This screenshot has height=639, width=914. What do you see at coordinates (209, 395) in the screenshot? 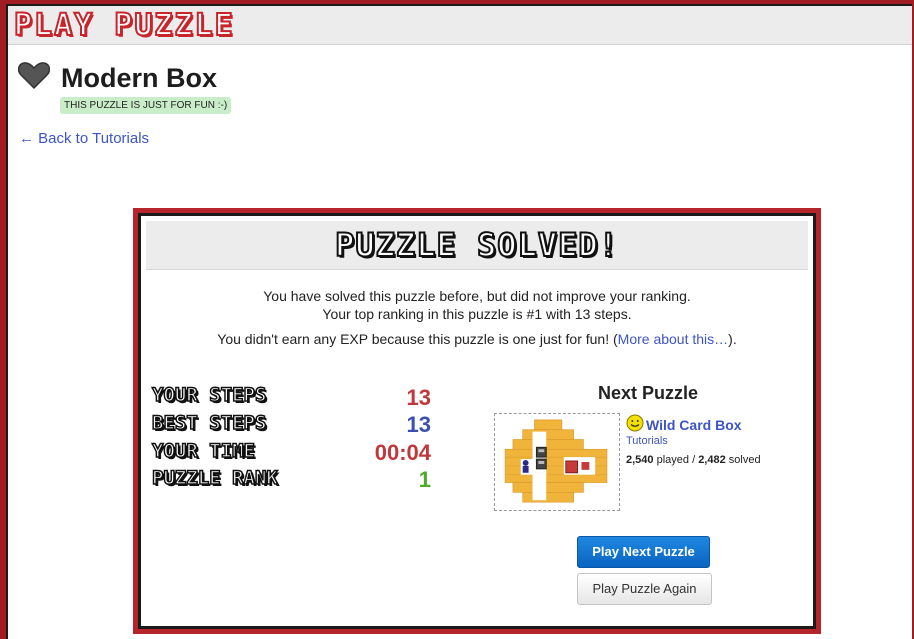
I see `stat-label-your-steps: YOUR STEPS` at bounding box center [209, 395].